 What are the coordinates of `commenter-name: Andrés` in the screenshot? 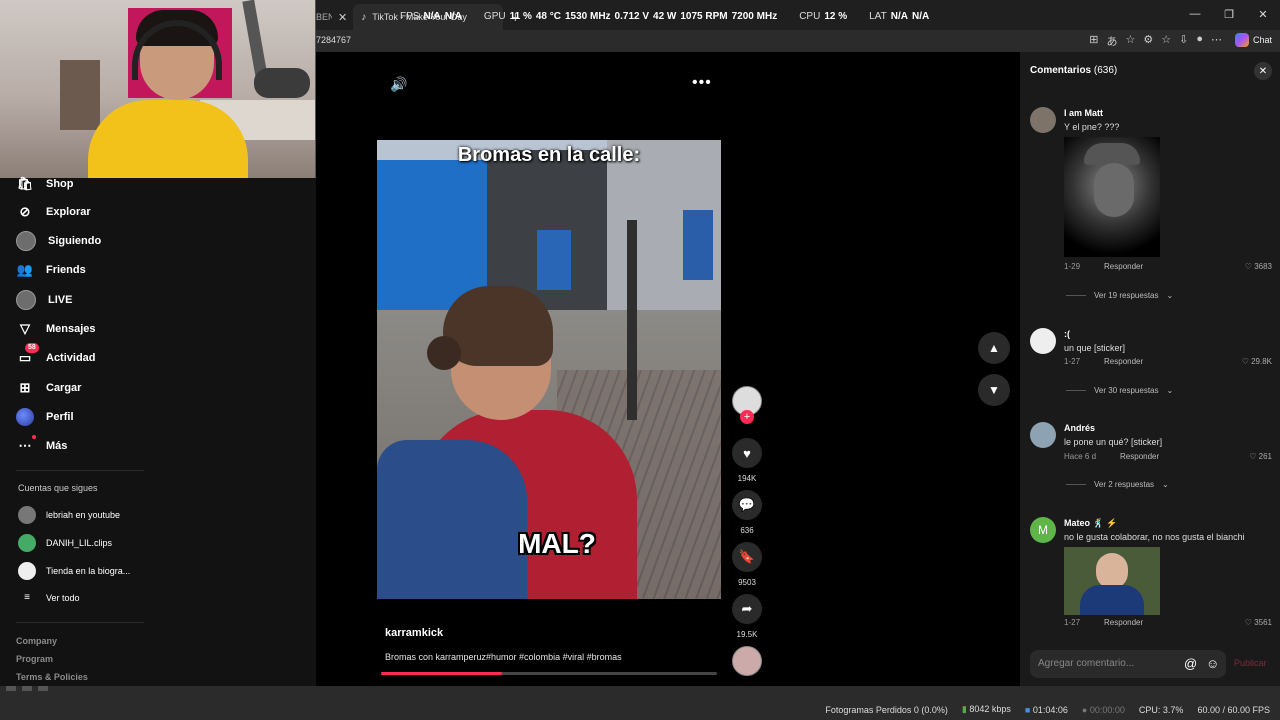 It's located at (1079, 428).